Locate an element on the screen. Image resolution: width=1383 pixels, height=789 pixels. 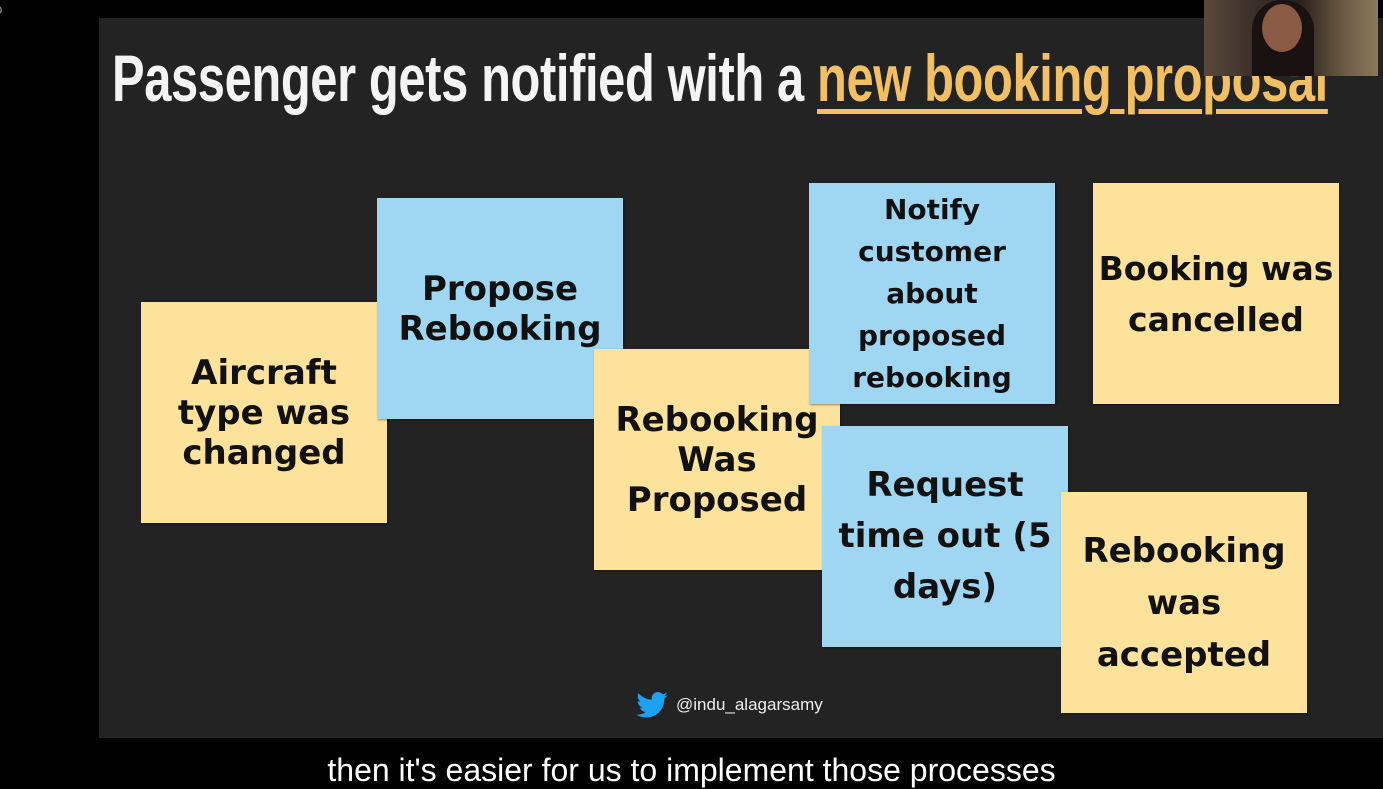
corner-artifact: o is located at coordinates (1, 10).